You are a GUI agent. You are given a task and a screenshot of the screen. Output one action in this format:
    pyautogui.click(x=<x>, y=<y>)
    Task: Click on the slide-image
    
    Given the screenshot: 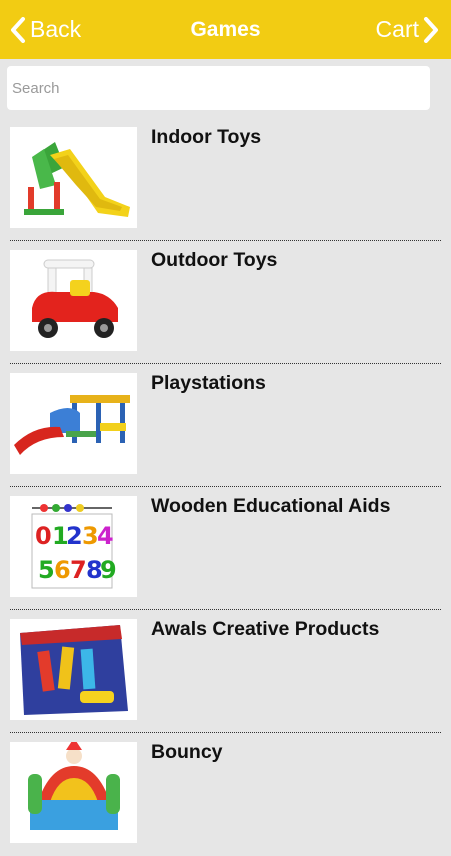 What is the action you would take?
    pyautogui.click(x=73, y=177)
    